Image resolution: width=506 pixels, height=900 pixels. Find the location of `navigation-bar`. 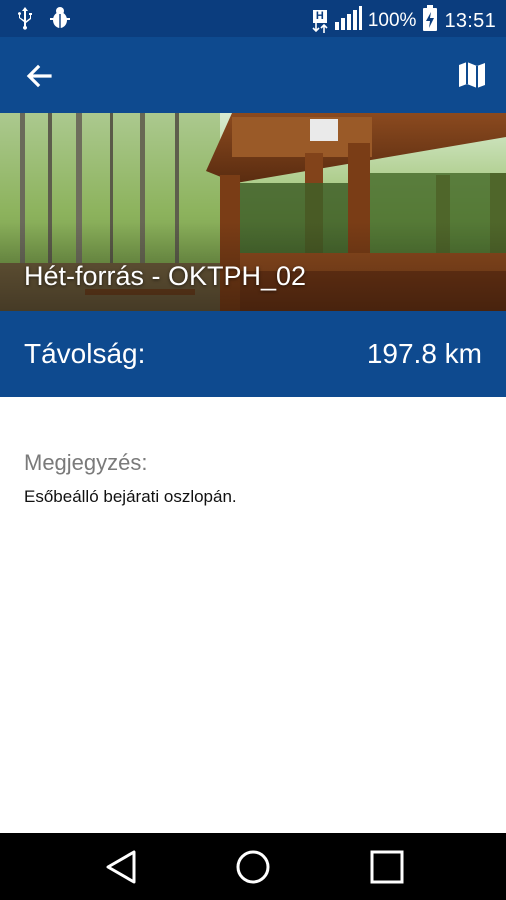

navigation-bar is located at coordinates (253, 866).